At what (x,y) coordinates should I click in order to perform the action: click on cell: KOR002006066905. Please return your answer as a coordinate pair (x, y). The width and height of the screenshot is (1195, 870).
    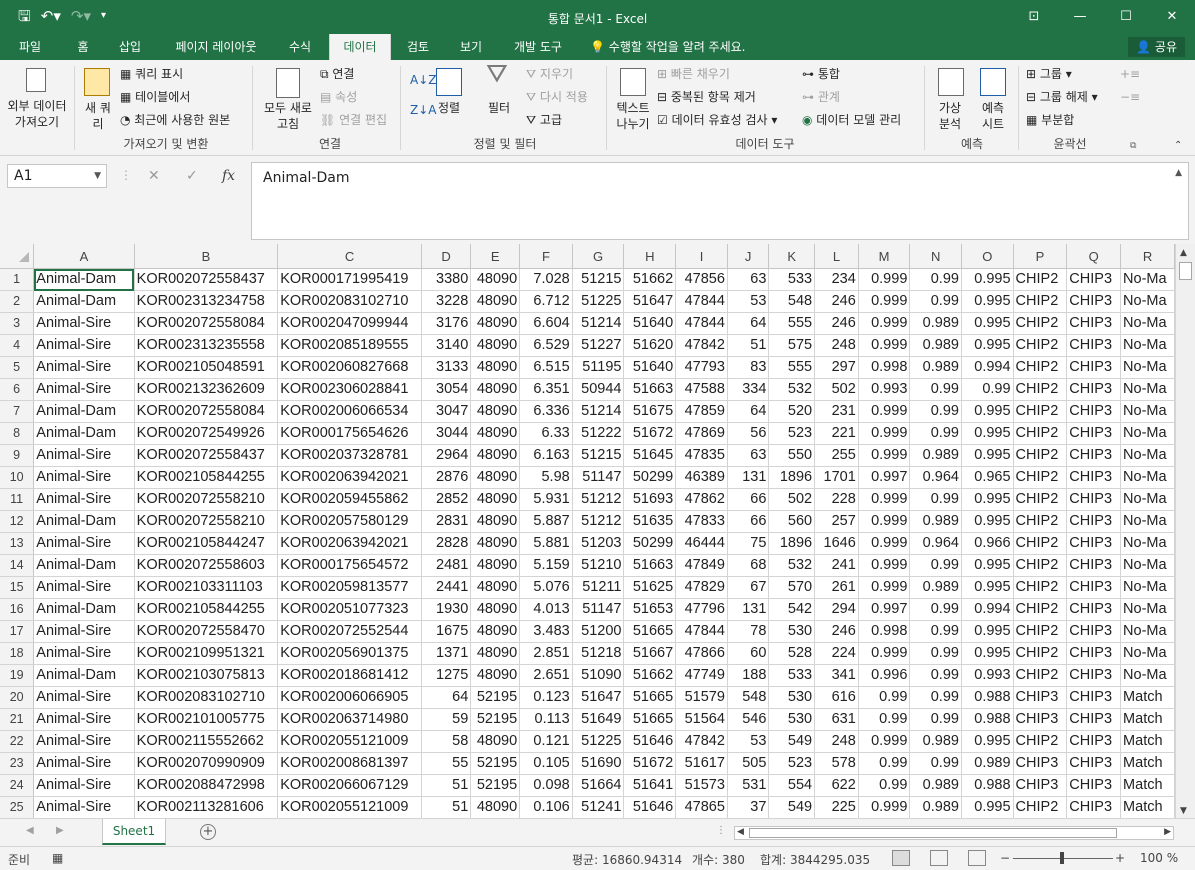
    Looking at the image, I should click on (349, 697).